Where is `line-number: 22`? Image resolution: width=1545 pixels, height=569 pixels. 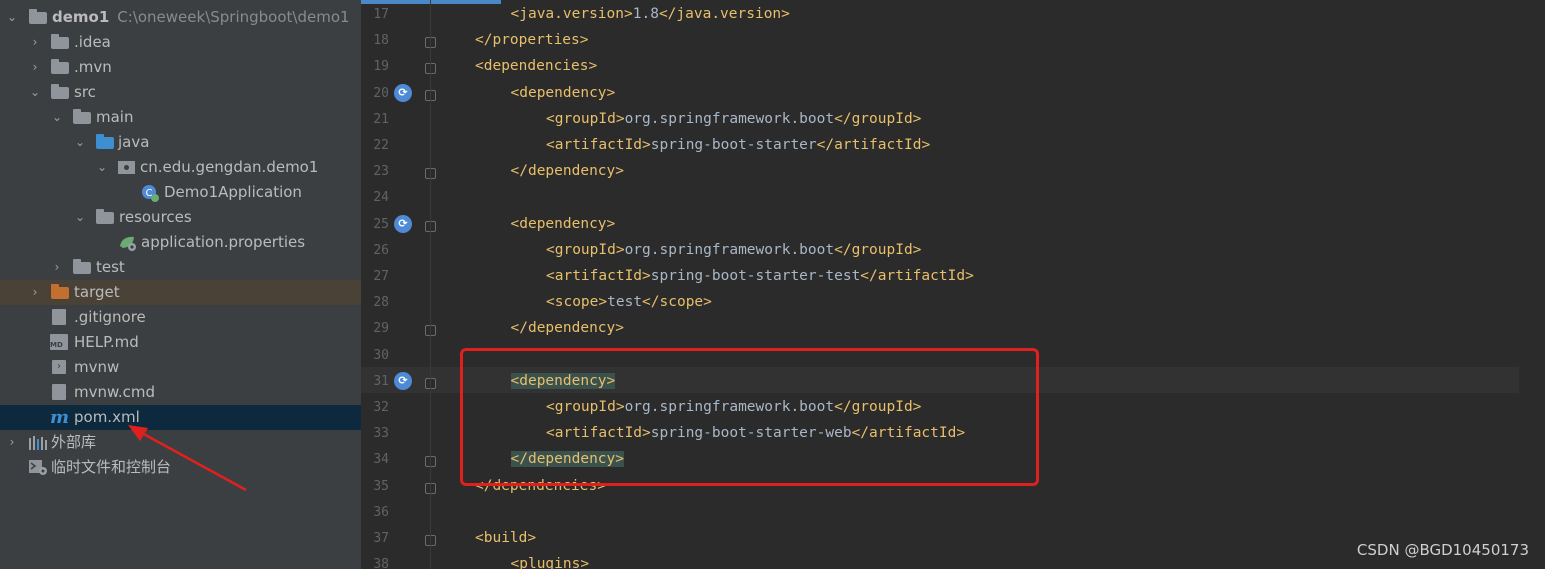 line-number: 22 is located at coordinates (381, 145).